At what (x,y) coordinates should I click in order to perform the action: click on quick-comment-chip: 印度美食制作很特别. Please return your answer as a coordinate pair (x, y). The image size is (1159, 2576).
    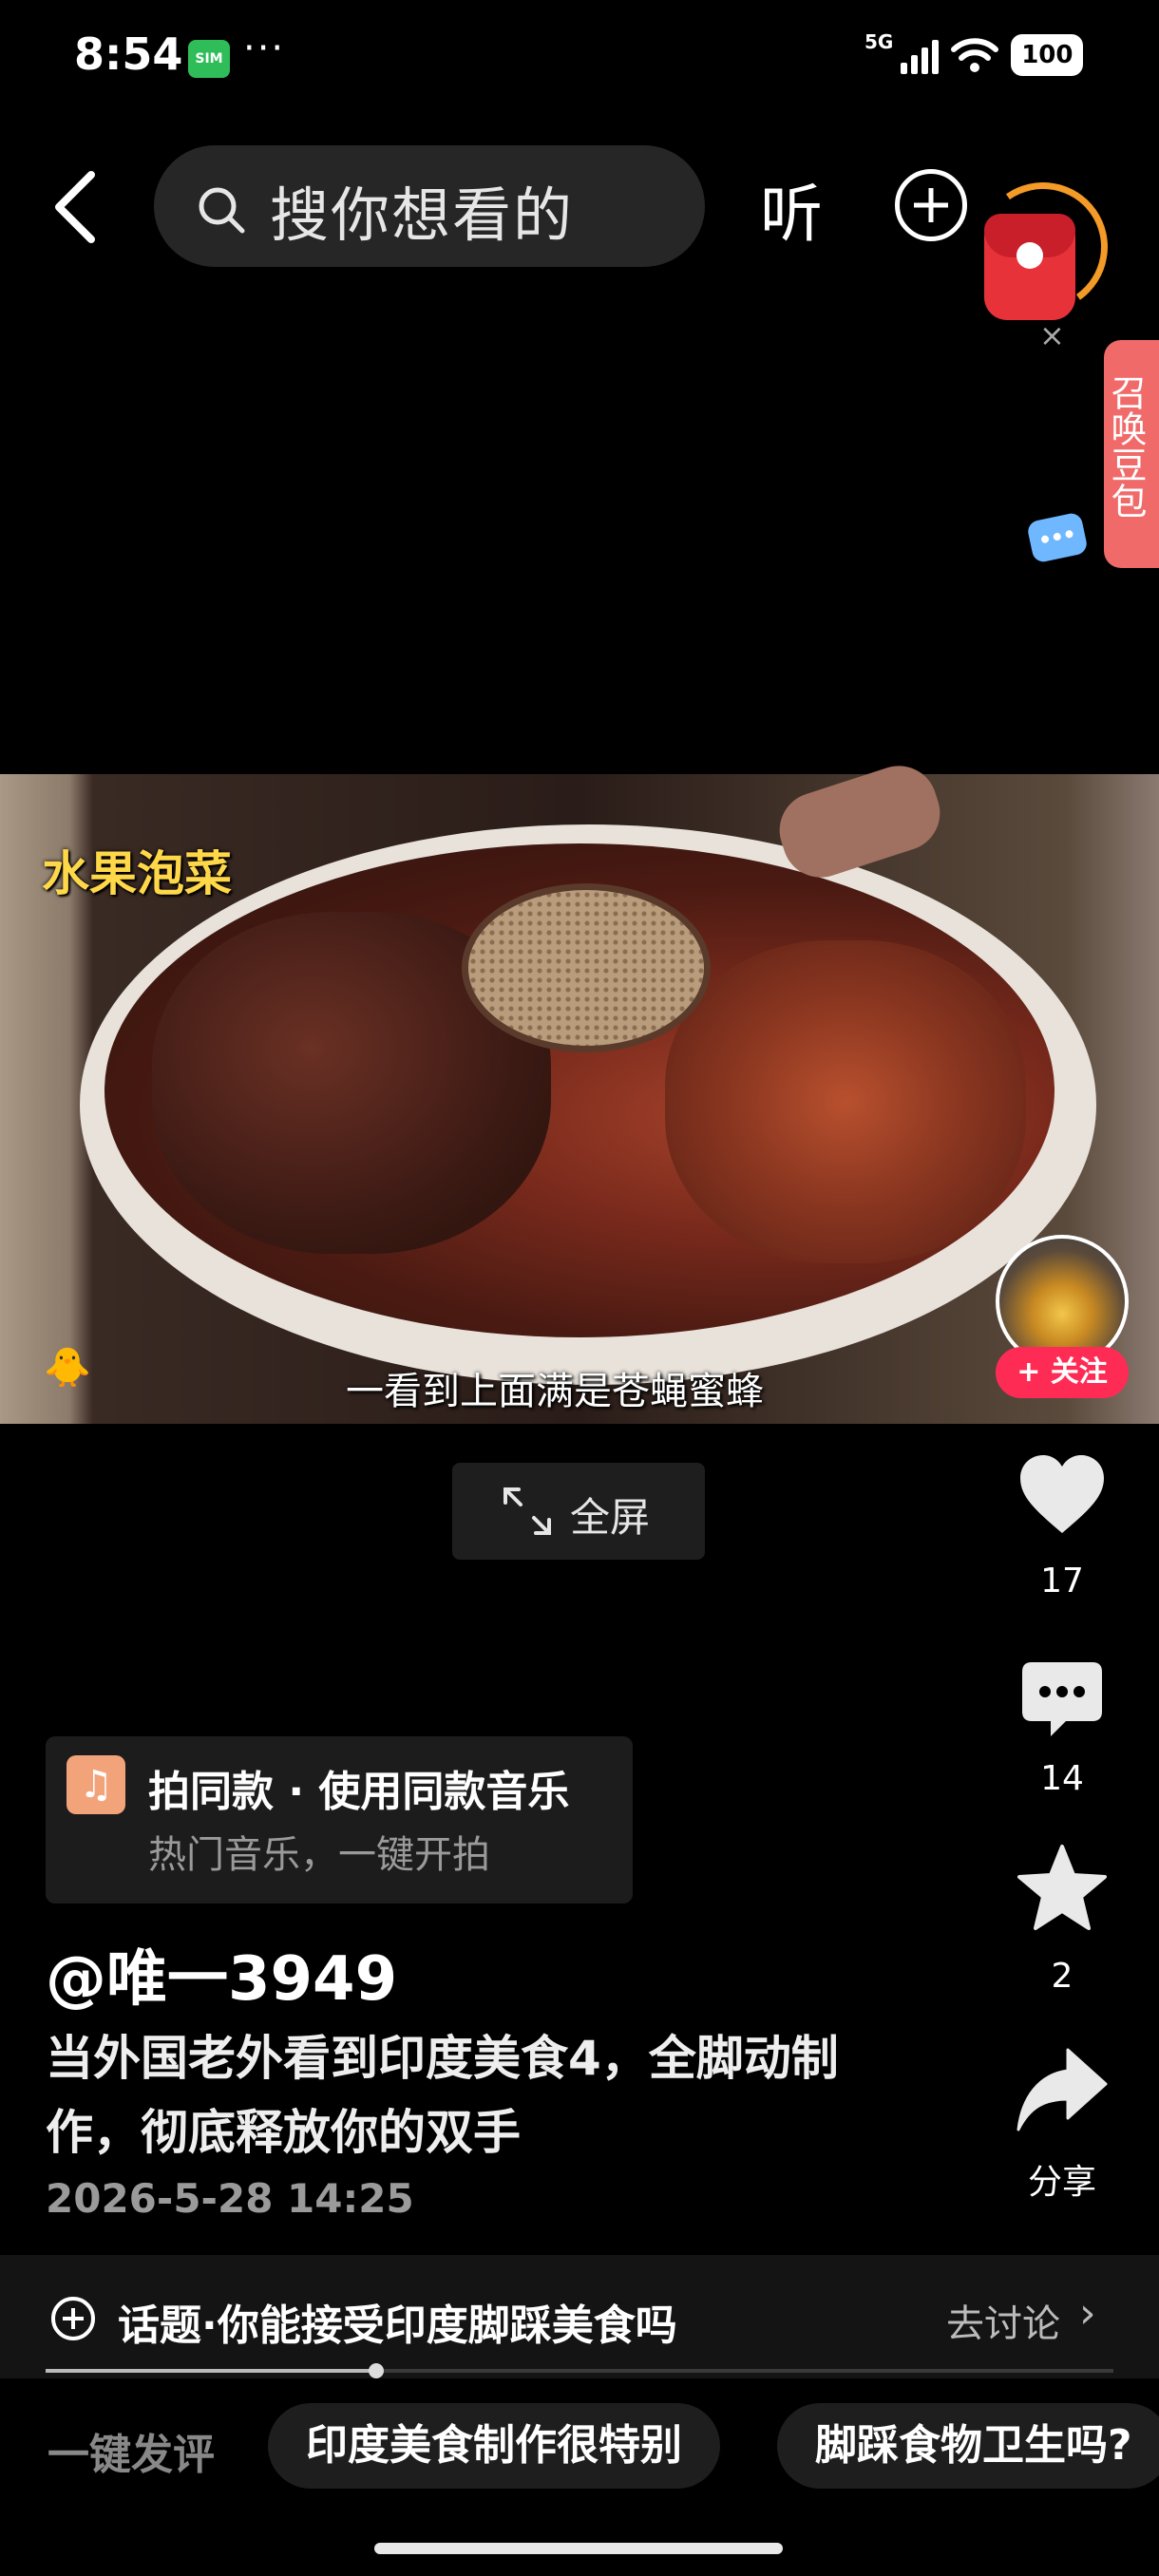
    Looking at the image, I should click on (494, 2446).